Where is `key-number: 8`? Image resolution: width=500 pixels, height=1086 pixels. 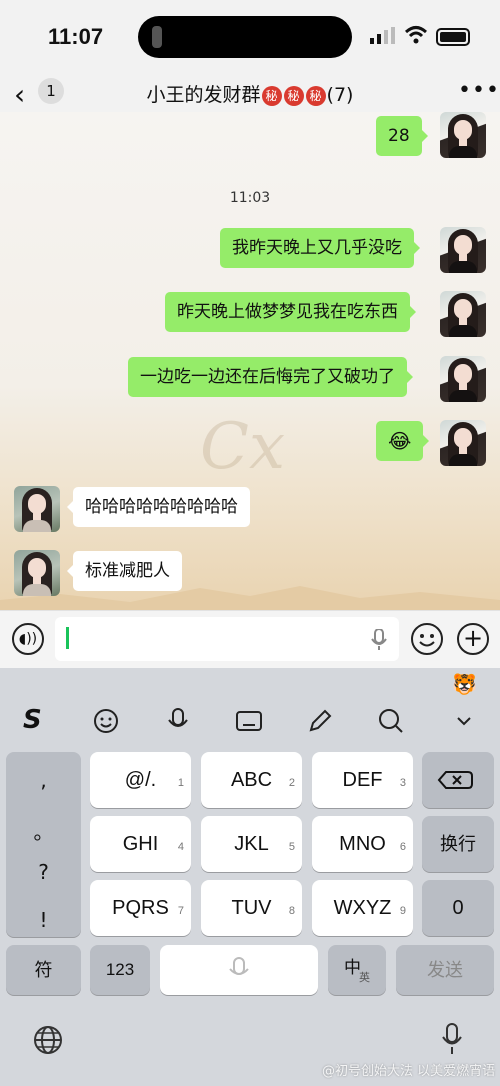
key-number: 8 is located at coordinates (291, 911).